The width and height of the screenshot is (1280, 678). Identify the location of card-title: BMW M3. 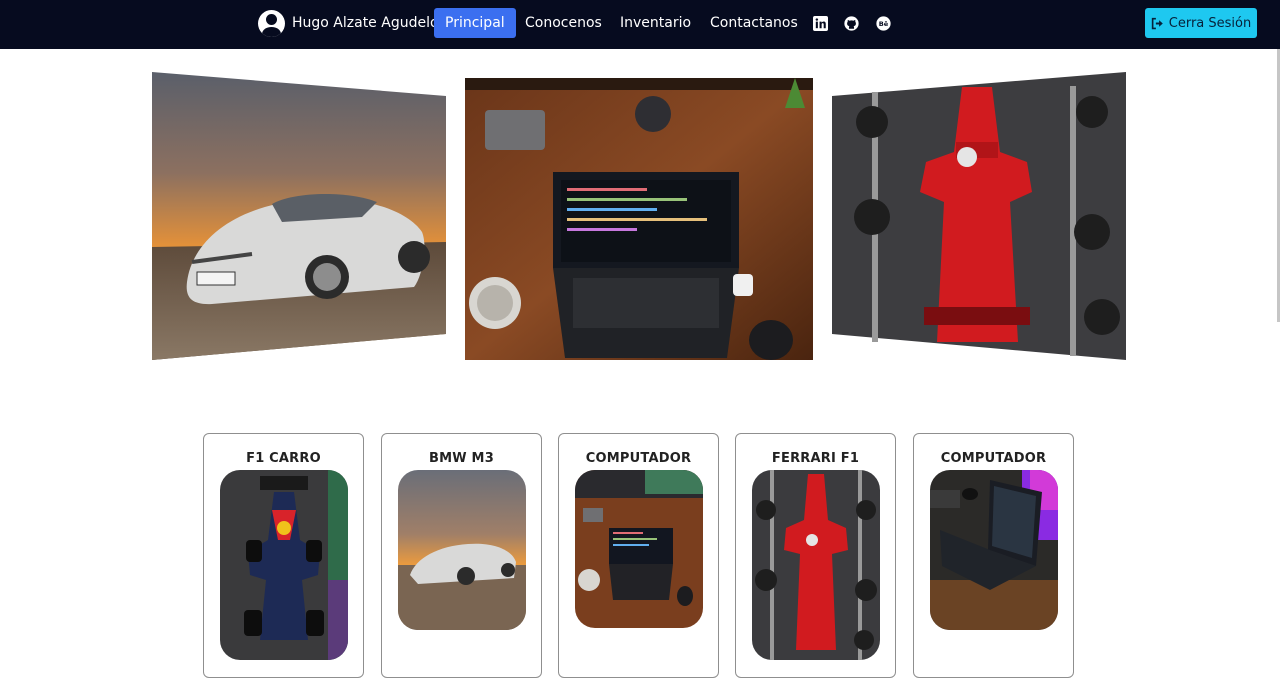
(461, 458).